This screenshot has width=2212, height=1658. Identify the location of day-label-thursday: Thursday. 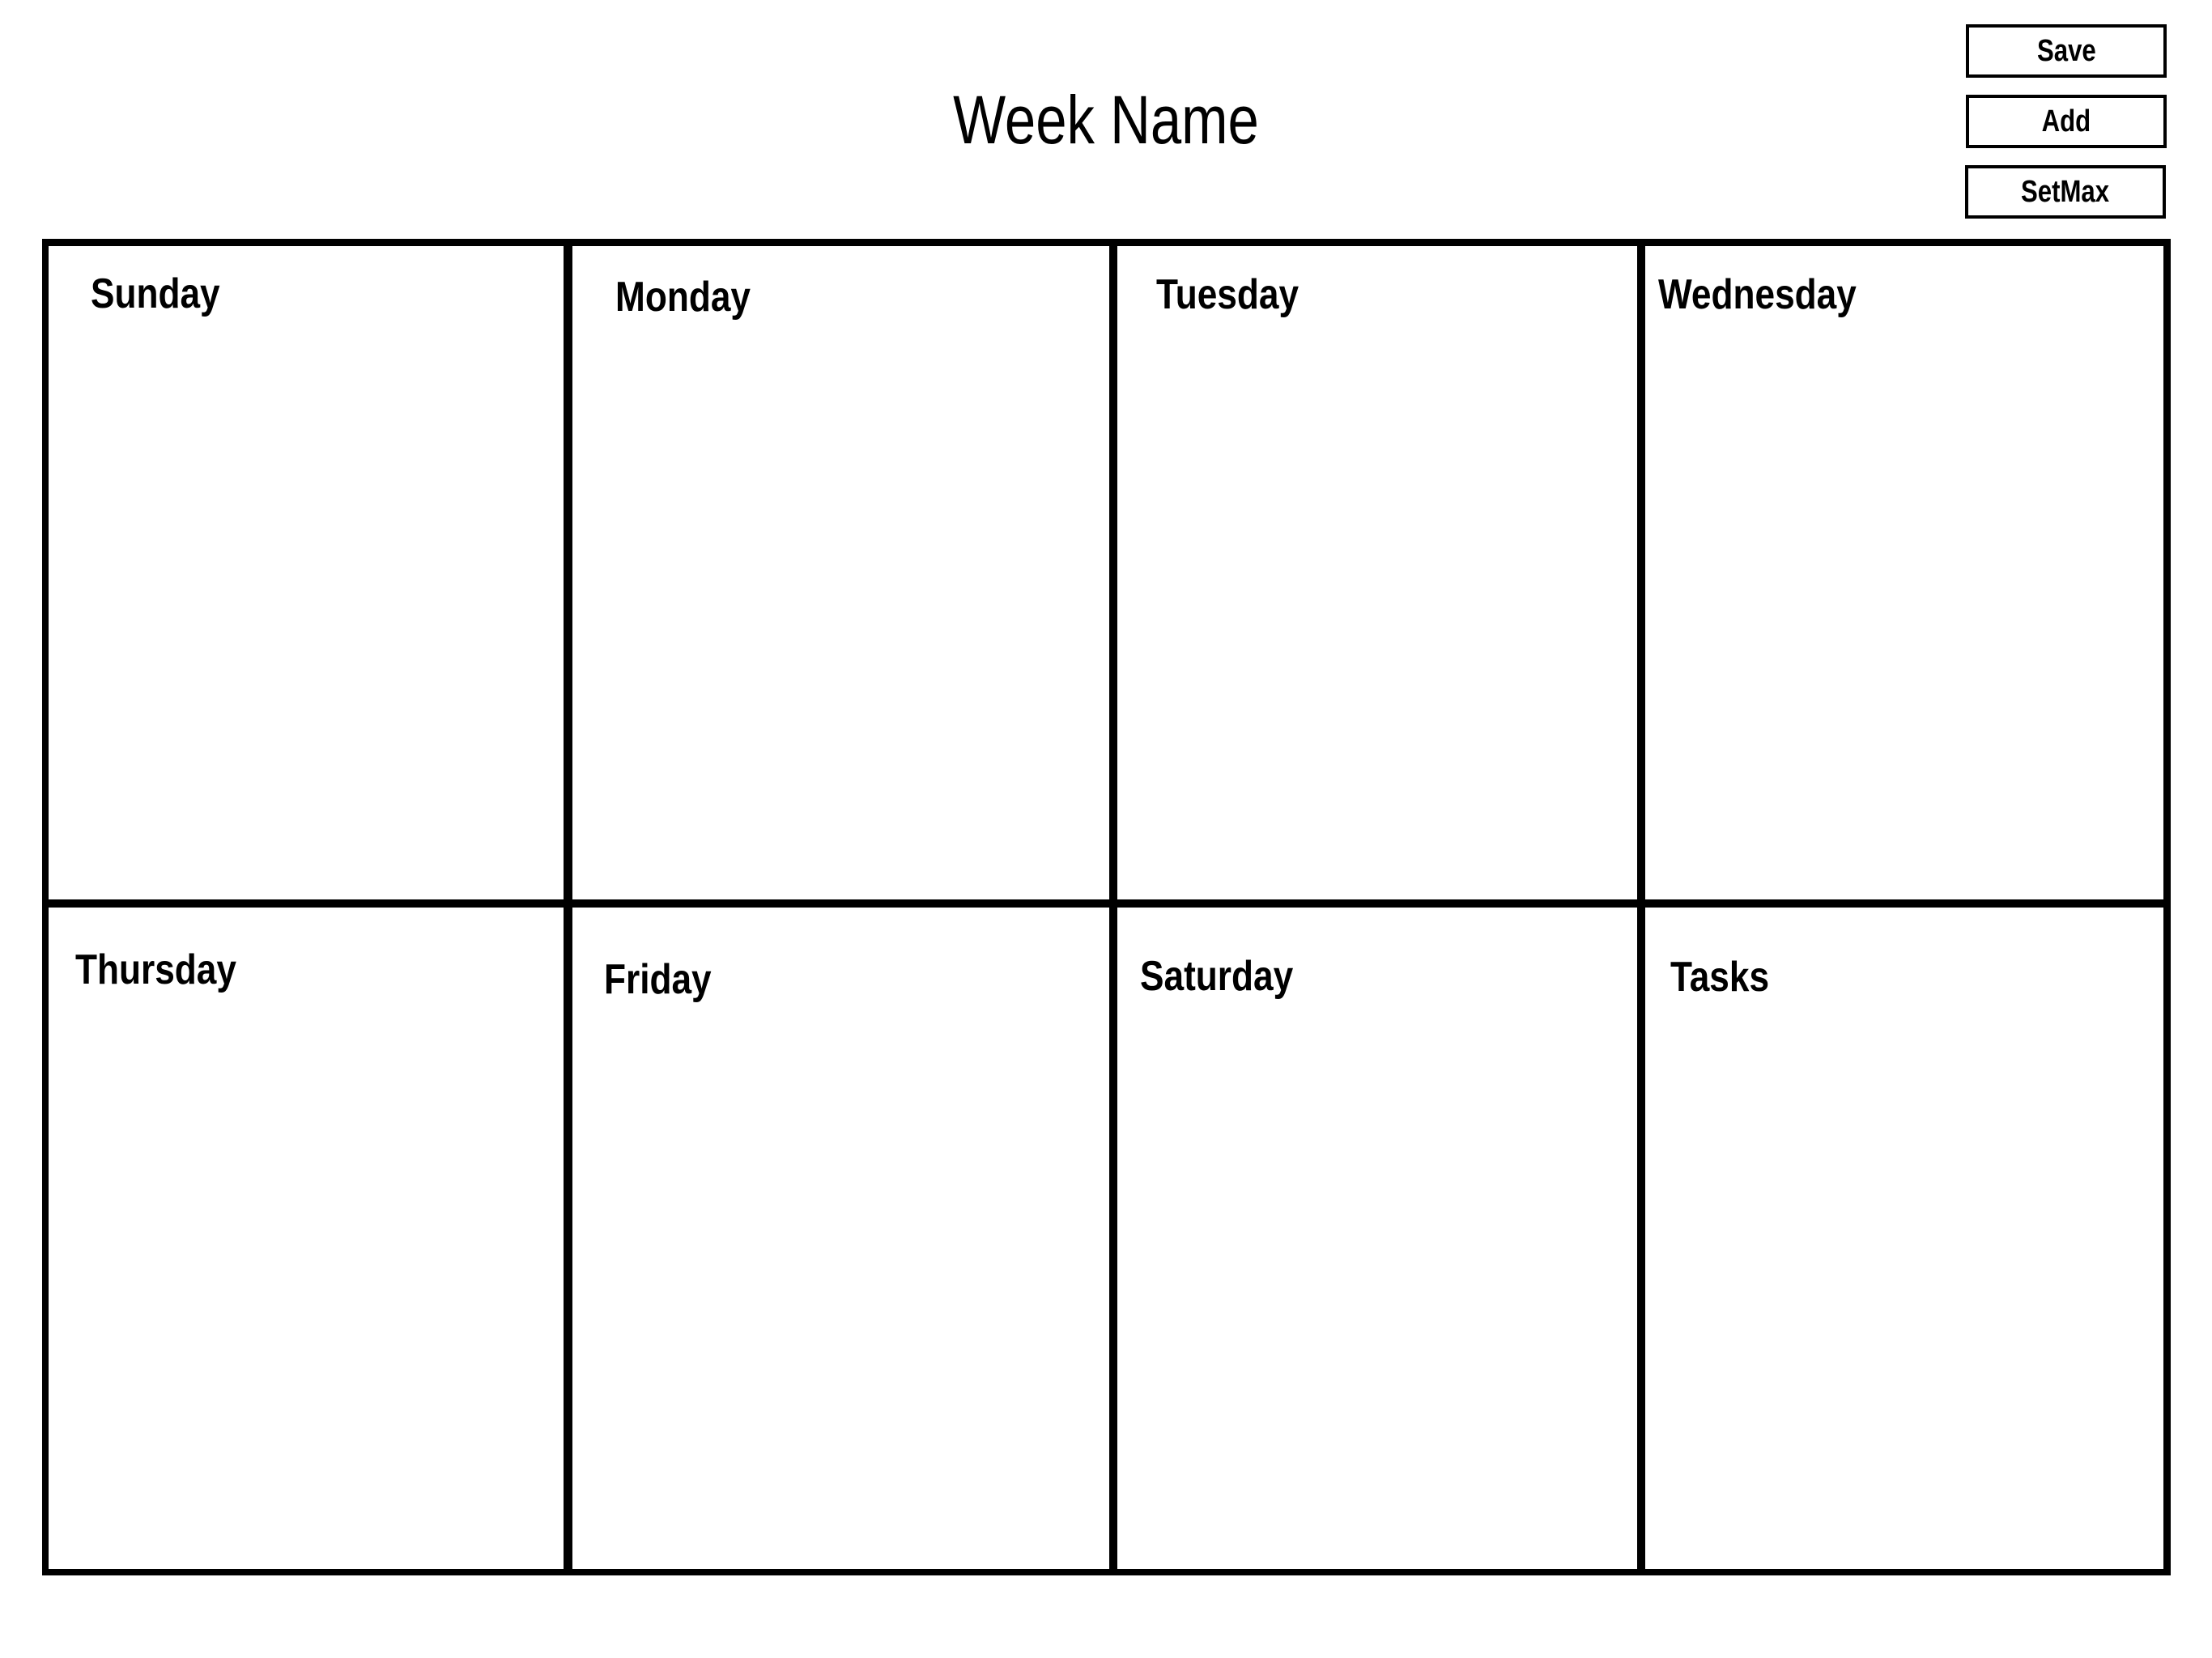
(156, 969).